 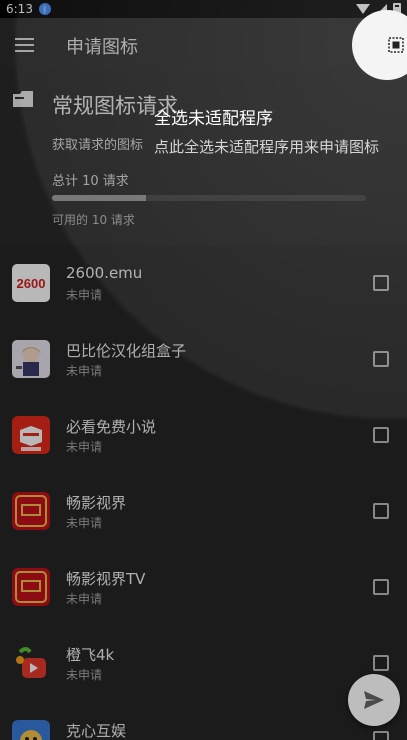 What do you see at coordinates (99, 198) in the screenshot?
I see `progress-fill` at bounding box center [99, 198].